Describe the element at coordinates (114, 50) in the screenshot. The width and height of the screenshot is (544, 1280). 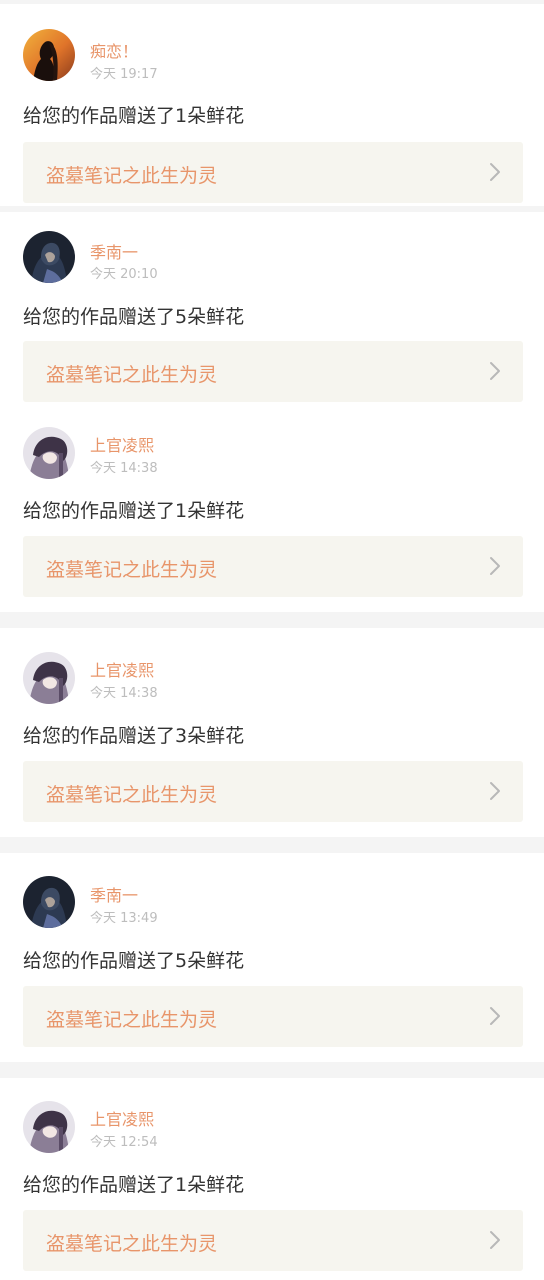
I see `username: 痴恋！` at that location.